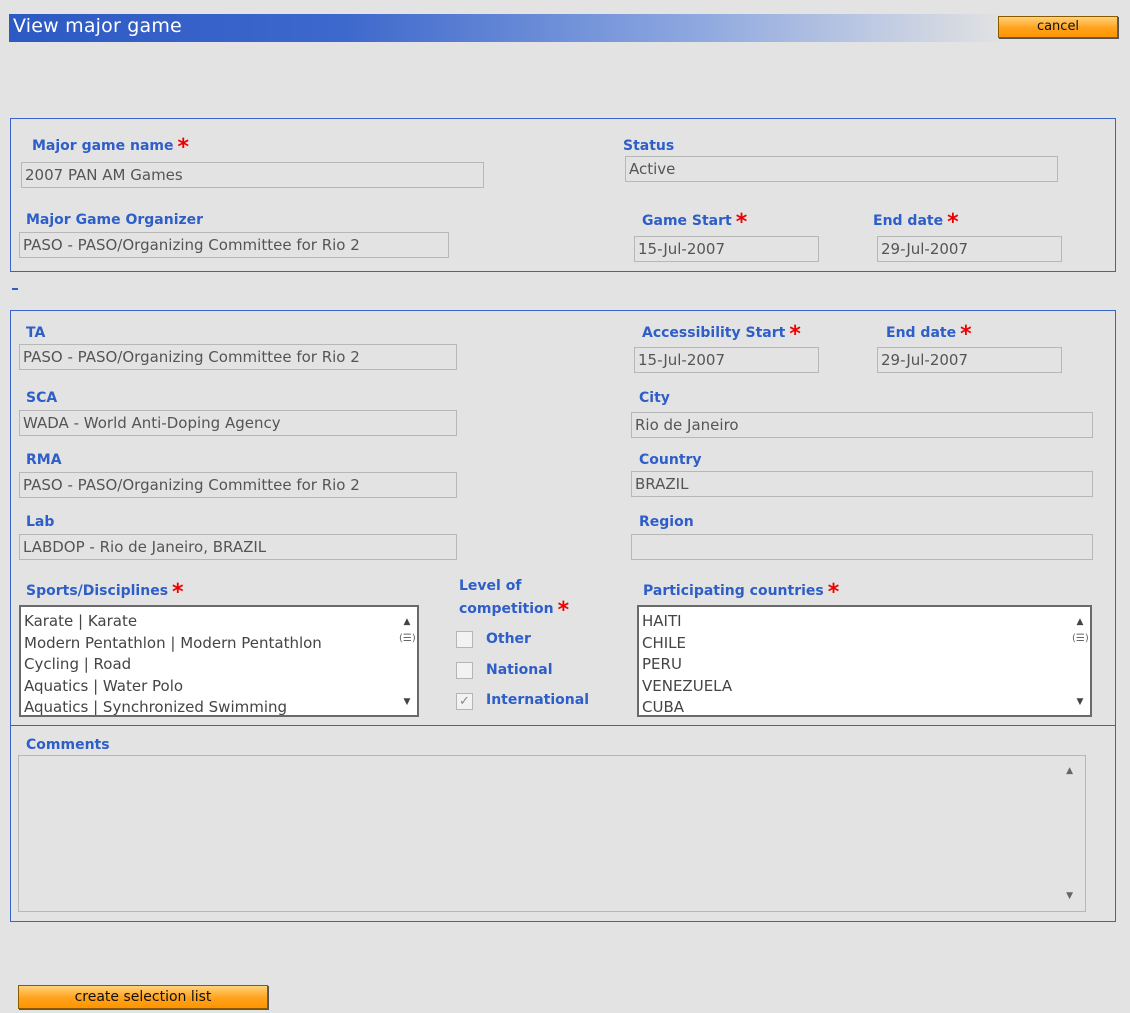 This screenshot has height=1013, width=1130. I want to click on list-item: Aquatics | Synchronized Swimming, so click(210, 706).